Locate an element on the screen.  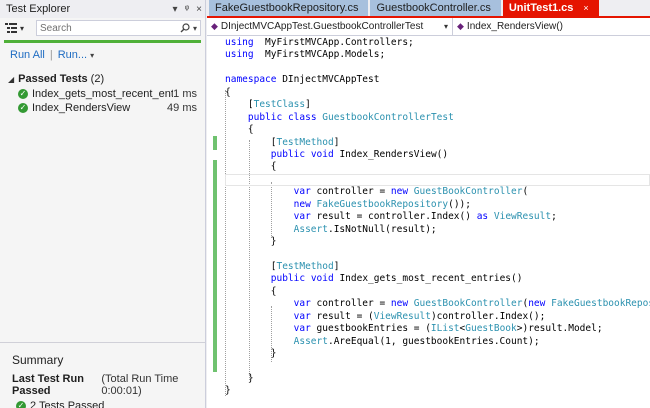
tab-label: GuestbookController.cs is located at coordinates (433, 8).